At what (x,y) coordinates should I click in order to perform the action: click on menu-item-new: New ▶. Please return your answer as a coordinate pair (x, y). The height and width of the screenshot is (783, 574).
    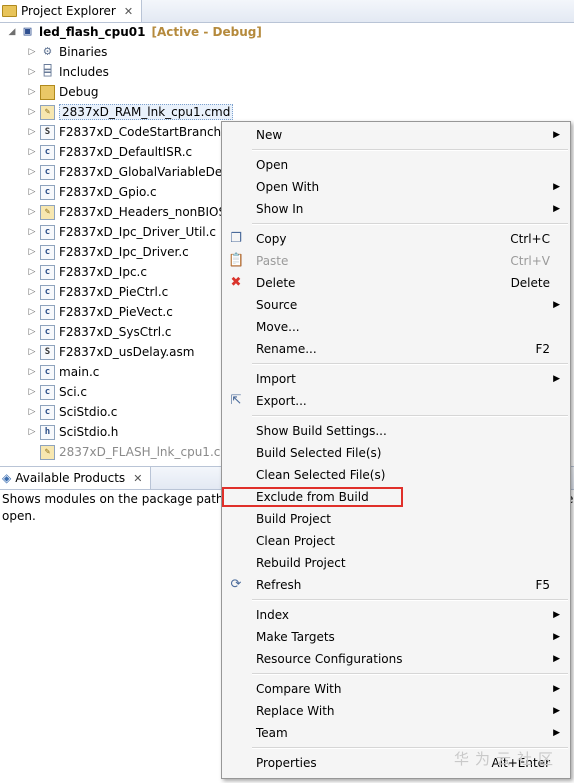
    Looking at the image, I should click on (396, 135).